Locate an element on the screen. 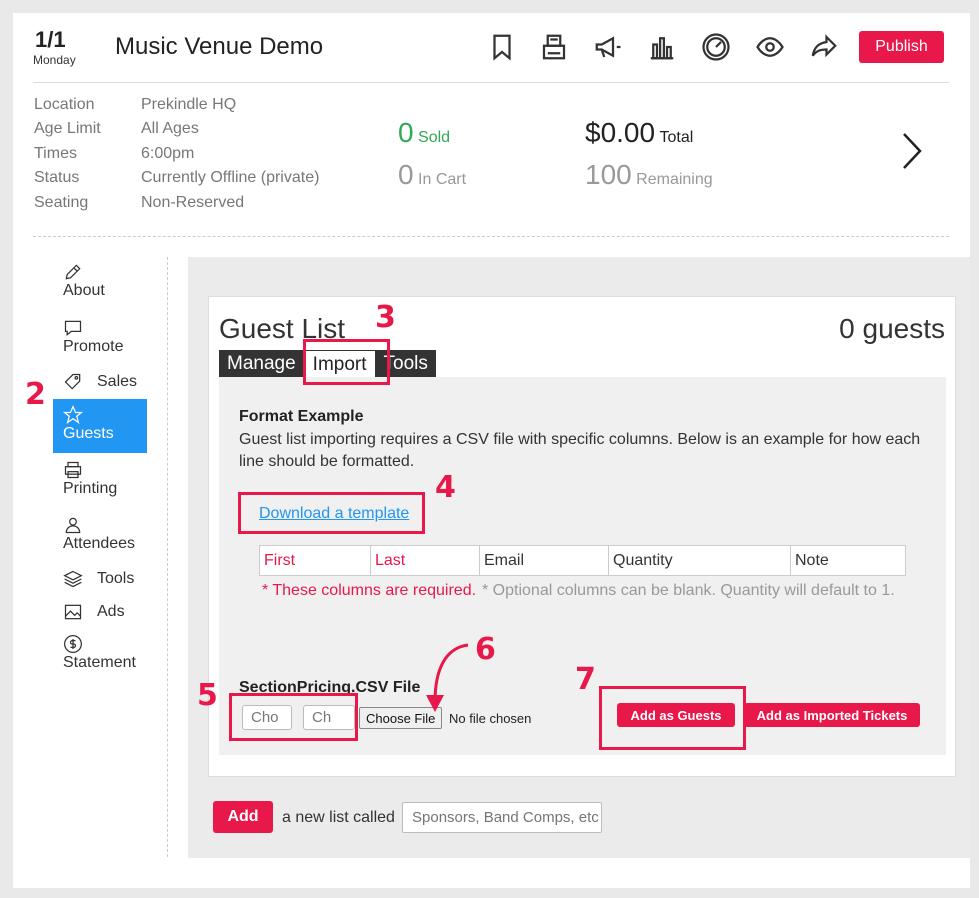 This screenshot has height=898, width=979. annotation-box-download is located at coordinates (331, 513).